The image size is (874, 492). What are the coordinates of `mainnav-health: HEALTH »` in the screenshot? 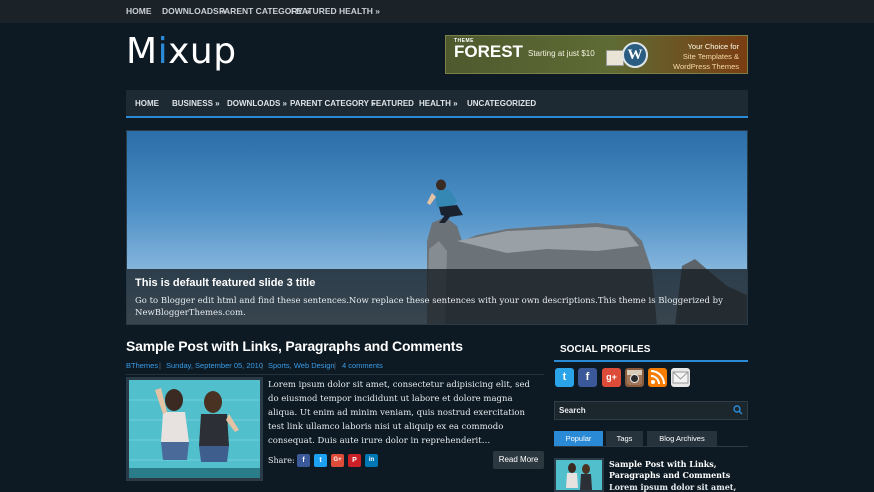 It's located at (438, 104).